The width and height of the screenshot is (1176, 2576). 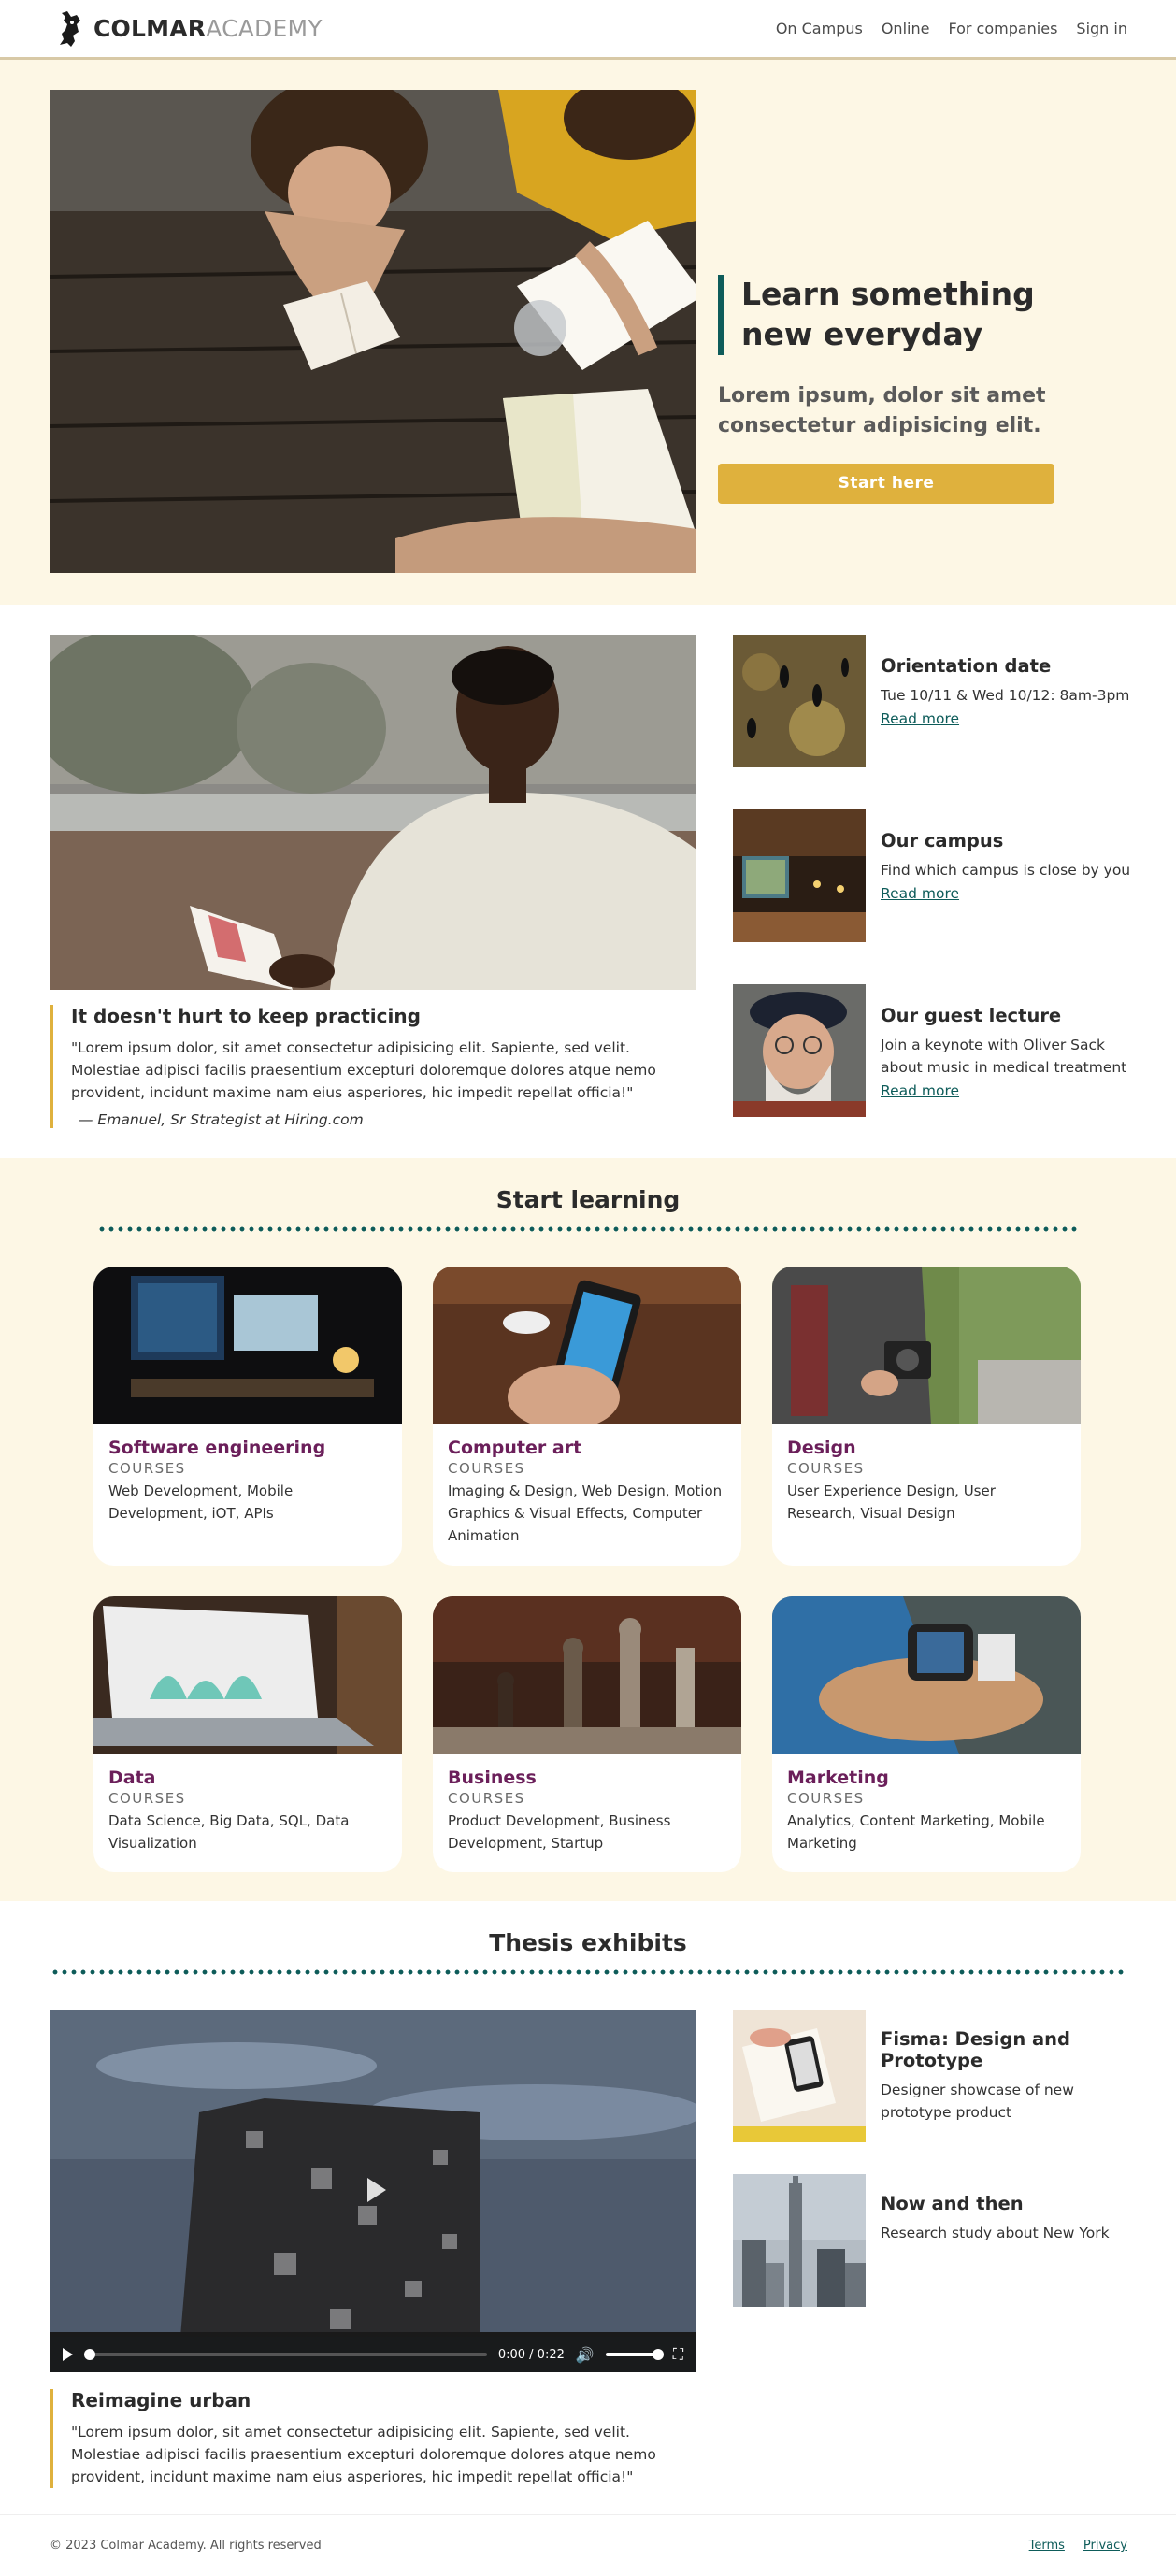 I want to click on logo-bold: COLMAR, so click(x=150, y=28).